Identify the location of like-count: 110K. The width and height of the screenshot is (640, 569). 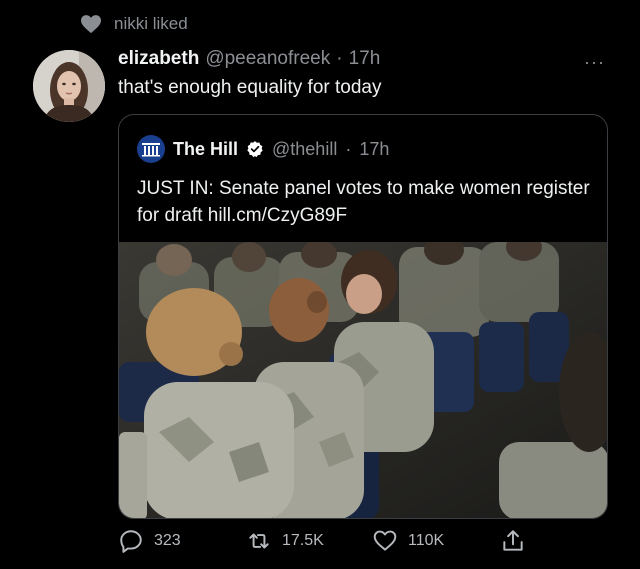
(426, 540).